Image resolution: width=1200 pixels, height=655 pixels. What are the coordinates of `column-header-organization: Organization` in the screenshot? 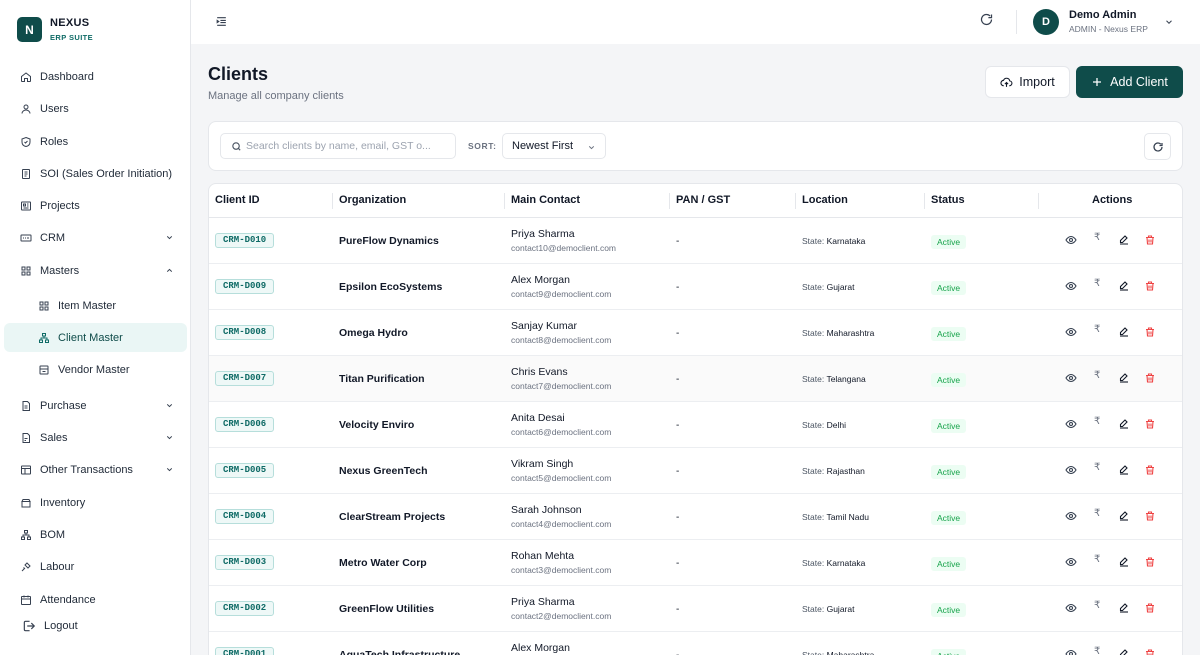 It's located at (372, 200).